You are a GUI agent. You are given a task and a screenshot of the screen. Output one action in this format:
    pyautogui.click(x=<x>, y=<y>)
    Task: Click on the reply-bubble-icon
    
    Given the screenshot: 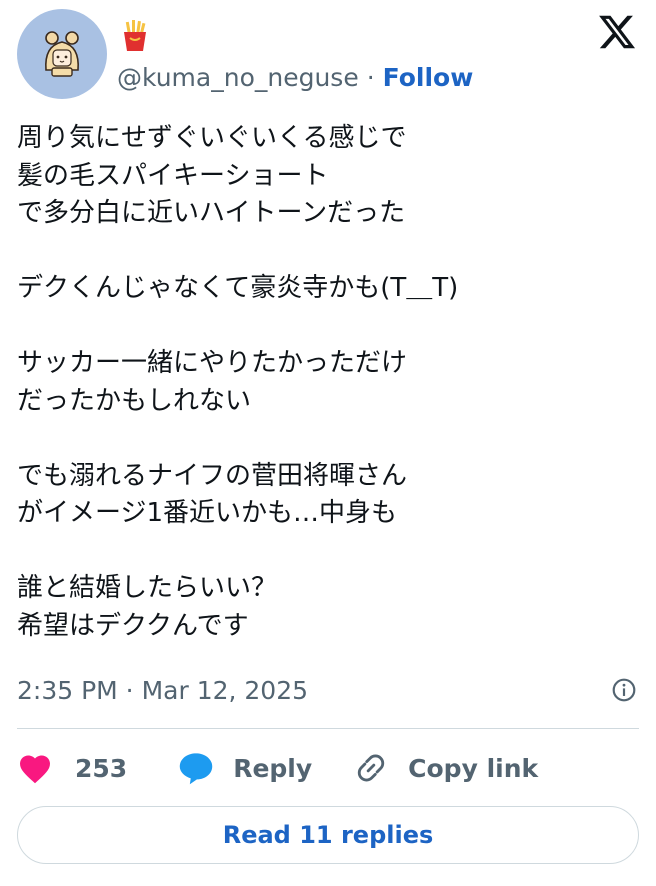 What is the action you would take?
    pyautogui.click(x=196, y=769)
    